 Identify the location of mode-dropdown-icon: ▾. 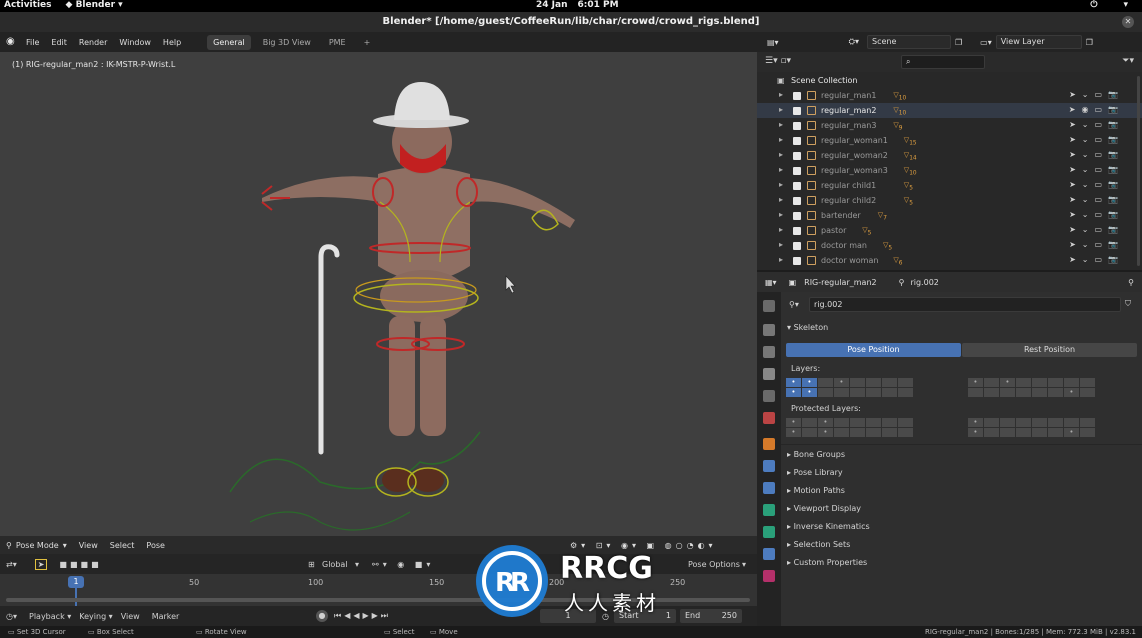
(65, 545).